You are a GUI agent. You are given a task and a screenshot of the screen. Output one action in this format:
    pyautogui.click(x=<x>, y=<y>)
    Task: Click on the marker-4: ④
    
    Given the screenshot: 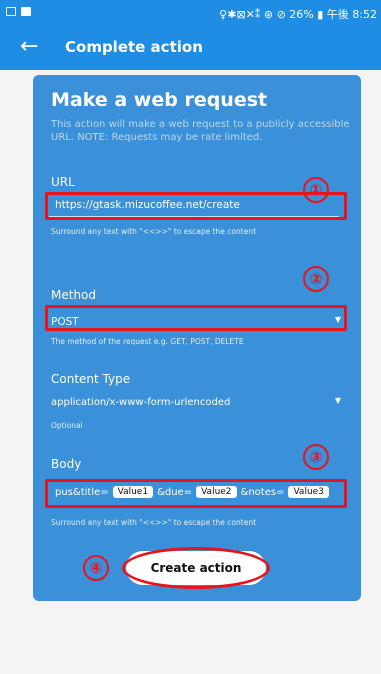 What is the action you would take?
    pyautogui.click(x=96, y=568)
    